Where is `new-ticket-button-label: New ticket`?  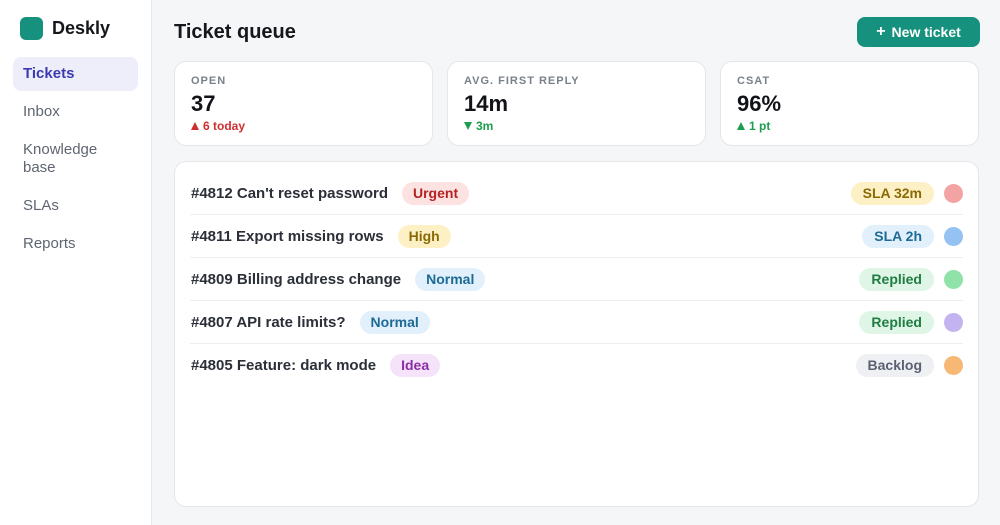
new-ticket-button-label: New ticket is located at coordinates (926, 32).